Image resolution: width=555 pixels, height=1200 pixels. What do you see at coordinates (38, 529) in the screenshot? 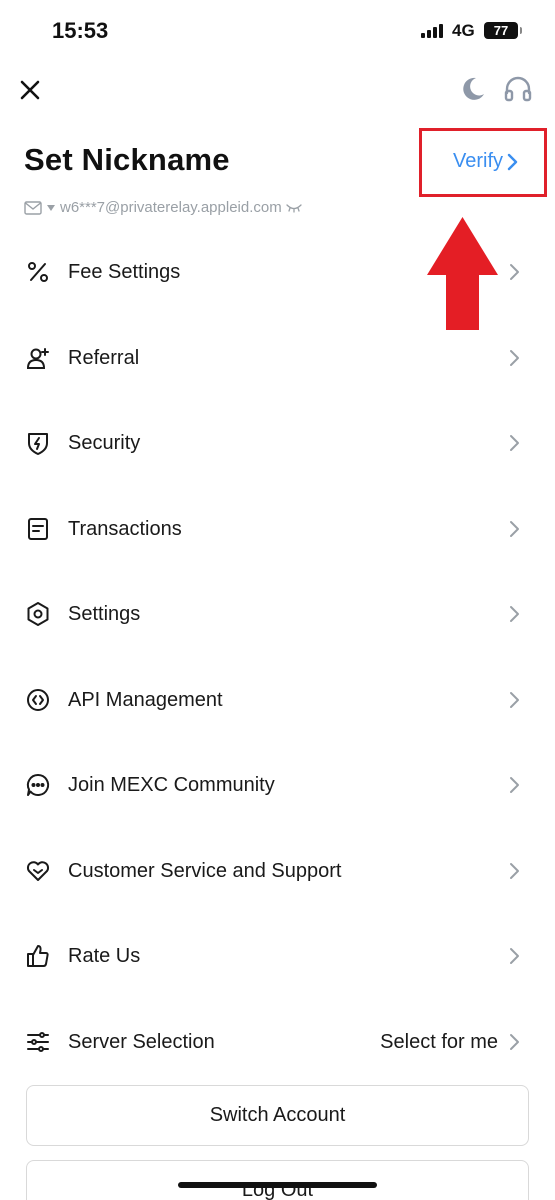
I see `document-icon` at bounding box center [38, 529].